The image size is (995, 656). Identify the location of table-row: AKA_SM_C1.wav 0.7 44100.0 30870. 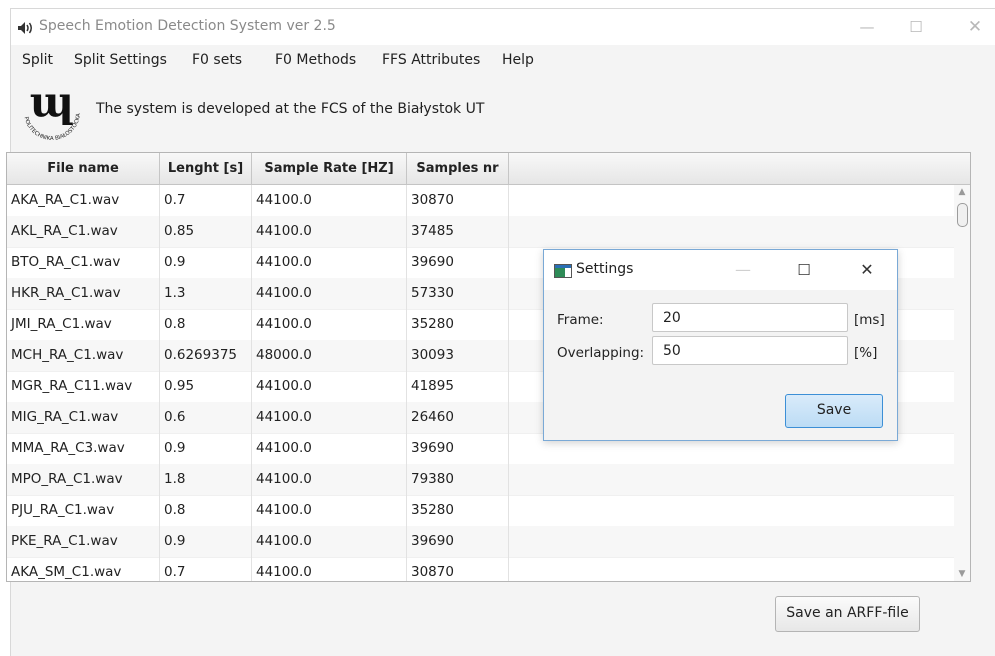
(480, 569).